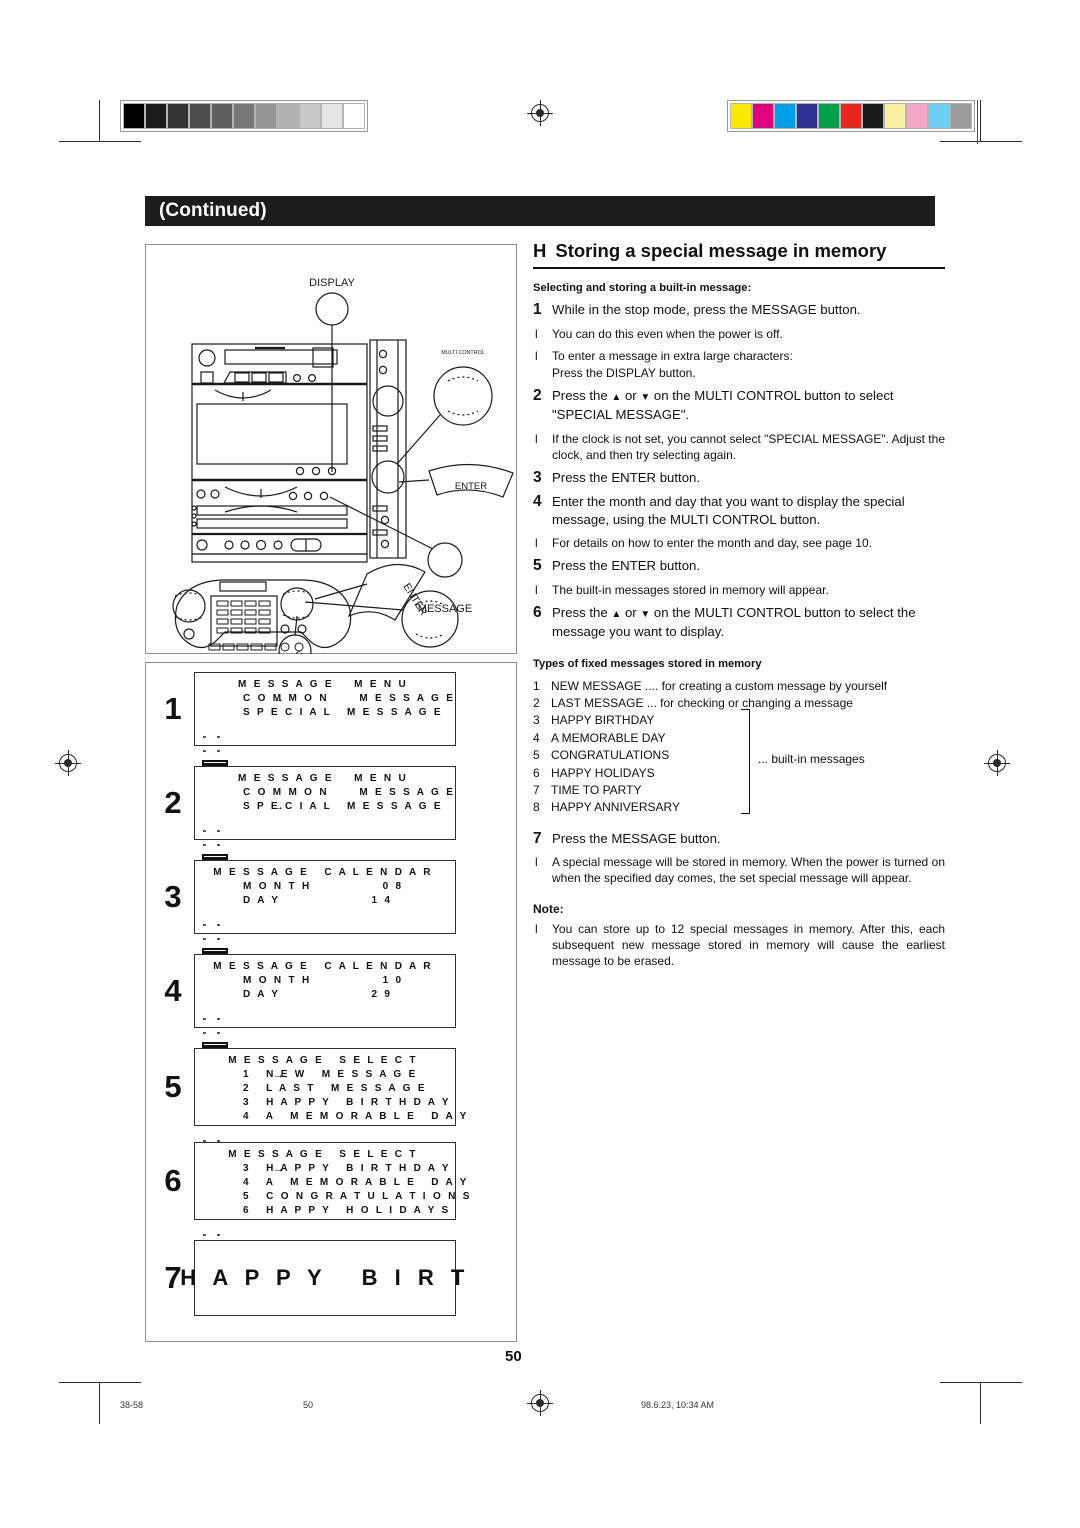 The height and width of the screenshot is (1528, 1080). Describe the element at coordinates (323, 966) in the screenshot. I see `lcd-title-4: M E S S A G E C A L E N D A R` at that location.